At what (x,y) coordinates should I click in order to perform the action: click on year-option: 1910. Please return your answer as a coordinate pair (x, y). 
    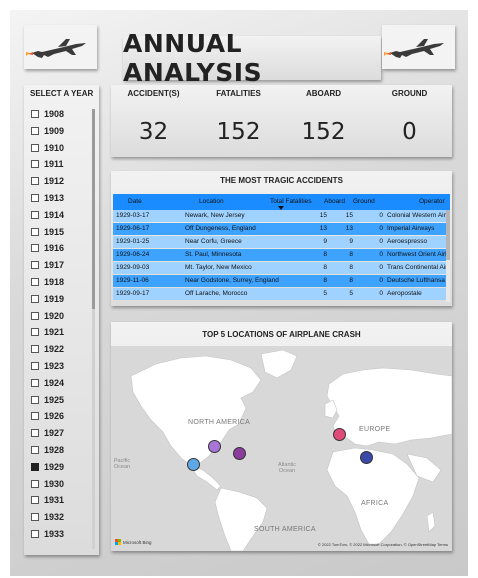
    Looking at the image, I should click on (47, 148).